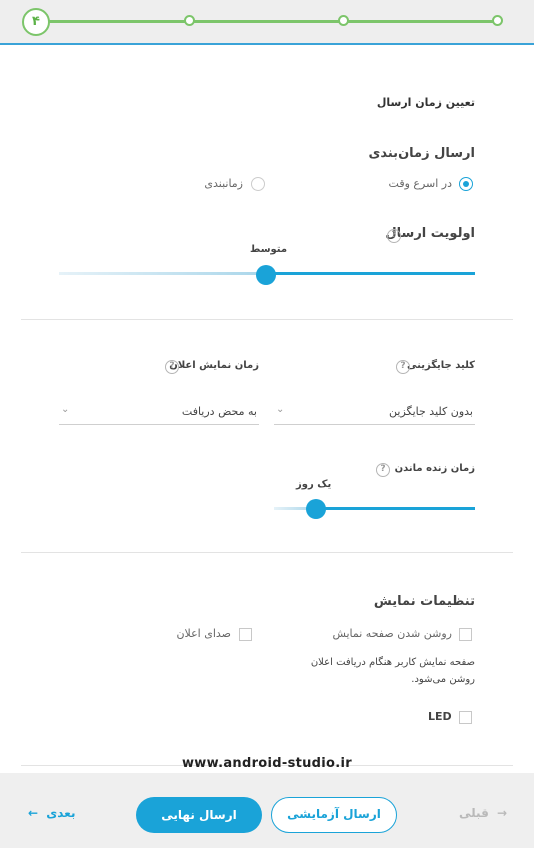 The width and height of the screenshot is (534, 848). I want to click on radio-asap-label: در اسرع وقت, so click(420, 183).